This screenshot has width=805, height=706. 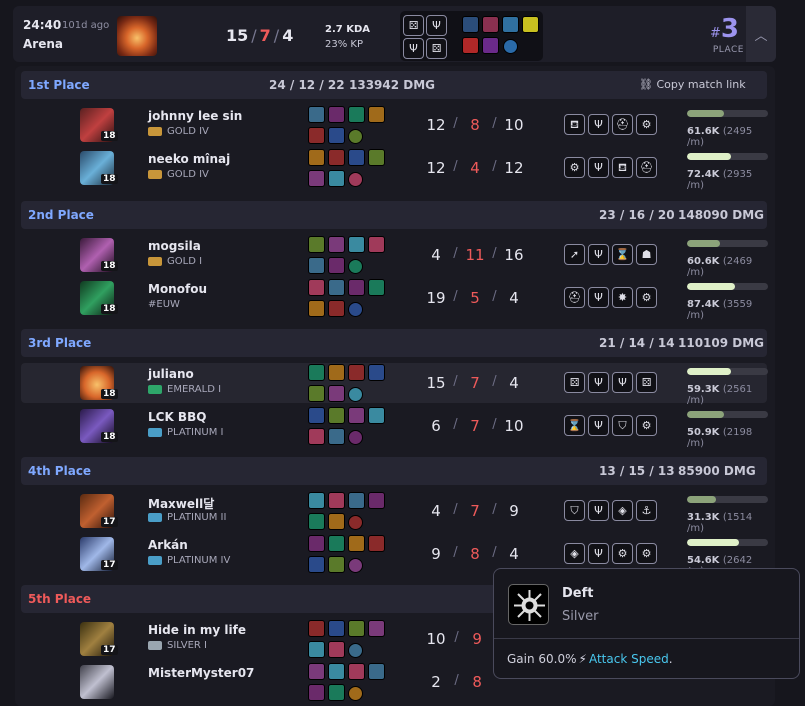 I want to click on player-name: LCK BBQ, so click(x=177, y=417).